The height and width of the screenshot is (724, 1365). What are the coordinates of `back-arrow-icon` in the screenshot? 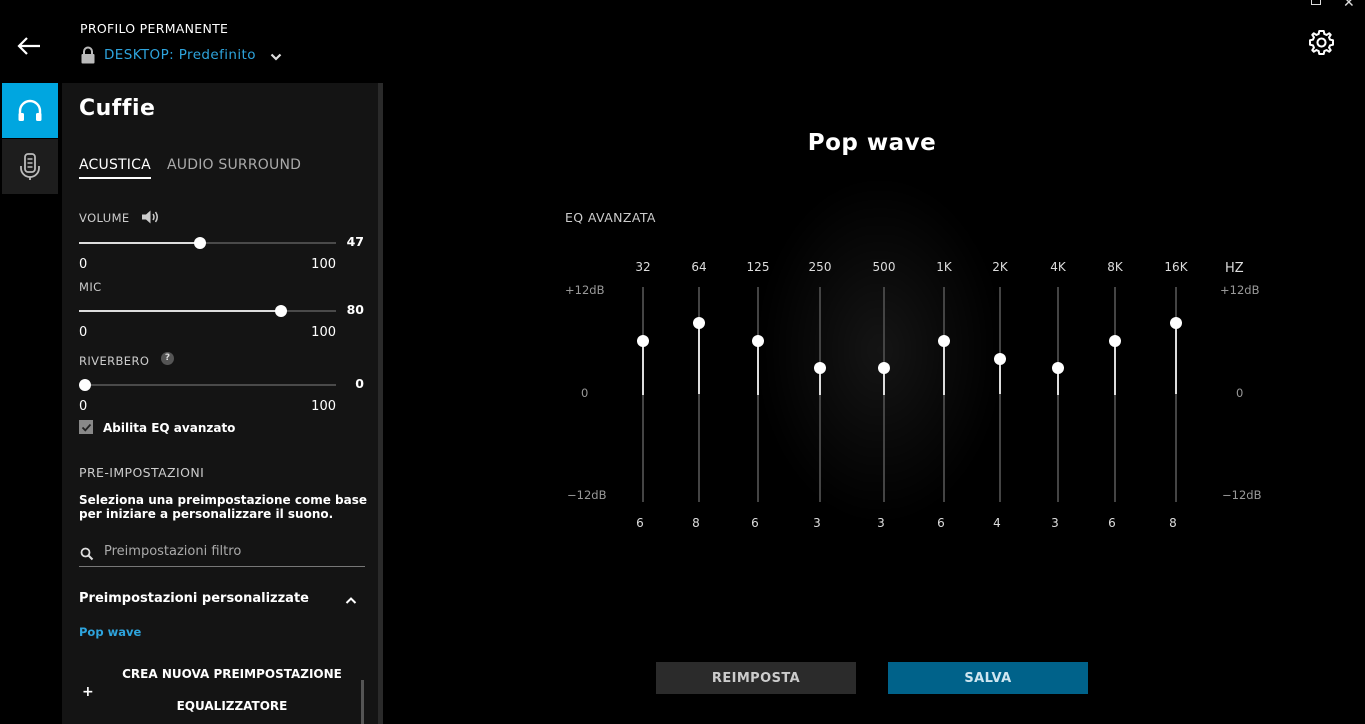 It's located at (29, 46).